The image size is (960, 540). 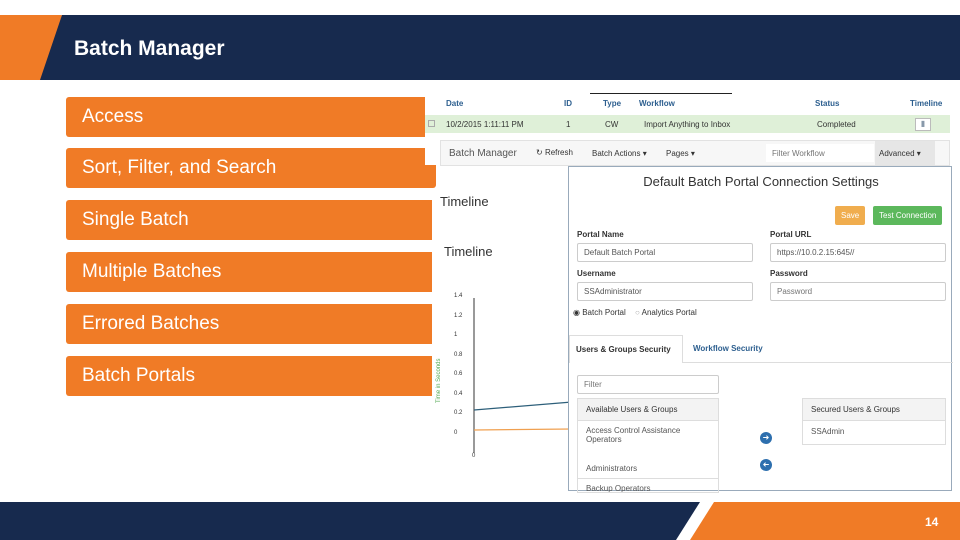 What do you see at coordinates (923, 124) in the screenshot?
I see `timeline-chart-icon: ▮` at bounding box center [923, 124].